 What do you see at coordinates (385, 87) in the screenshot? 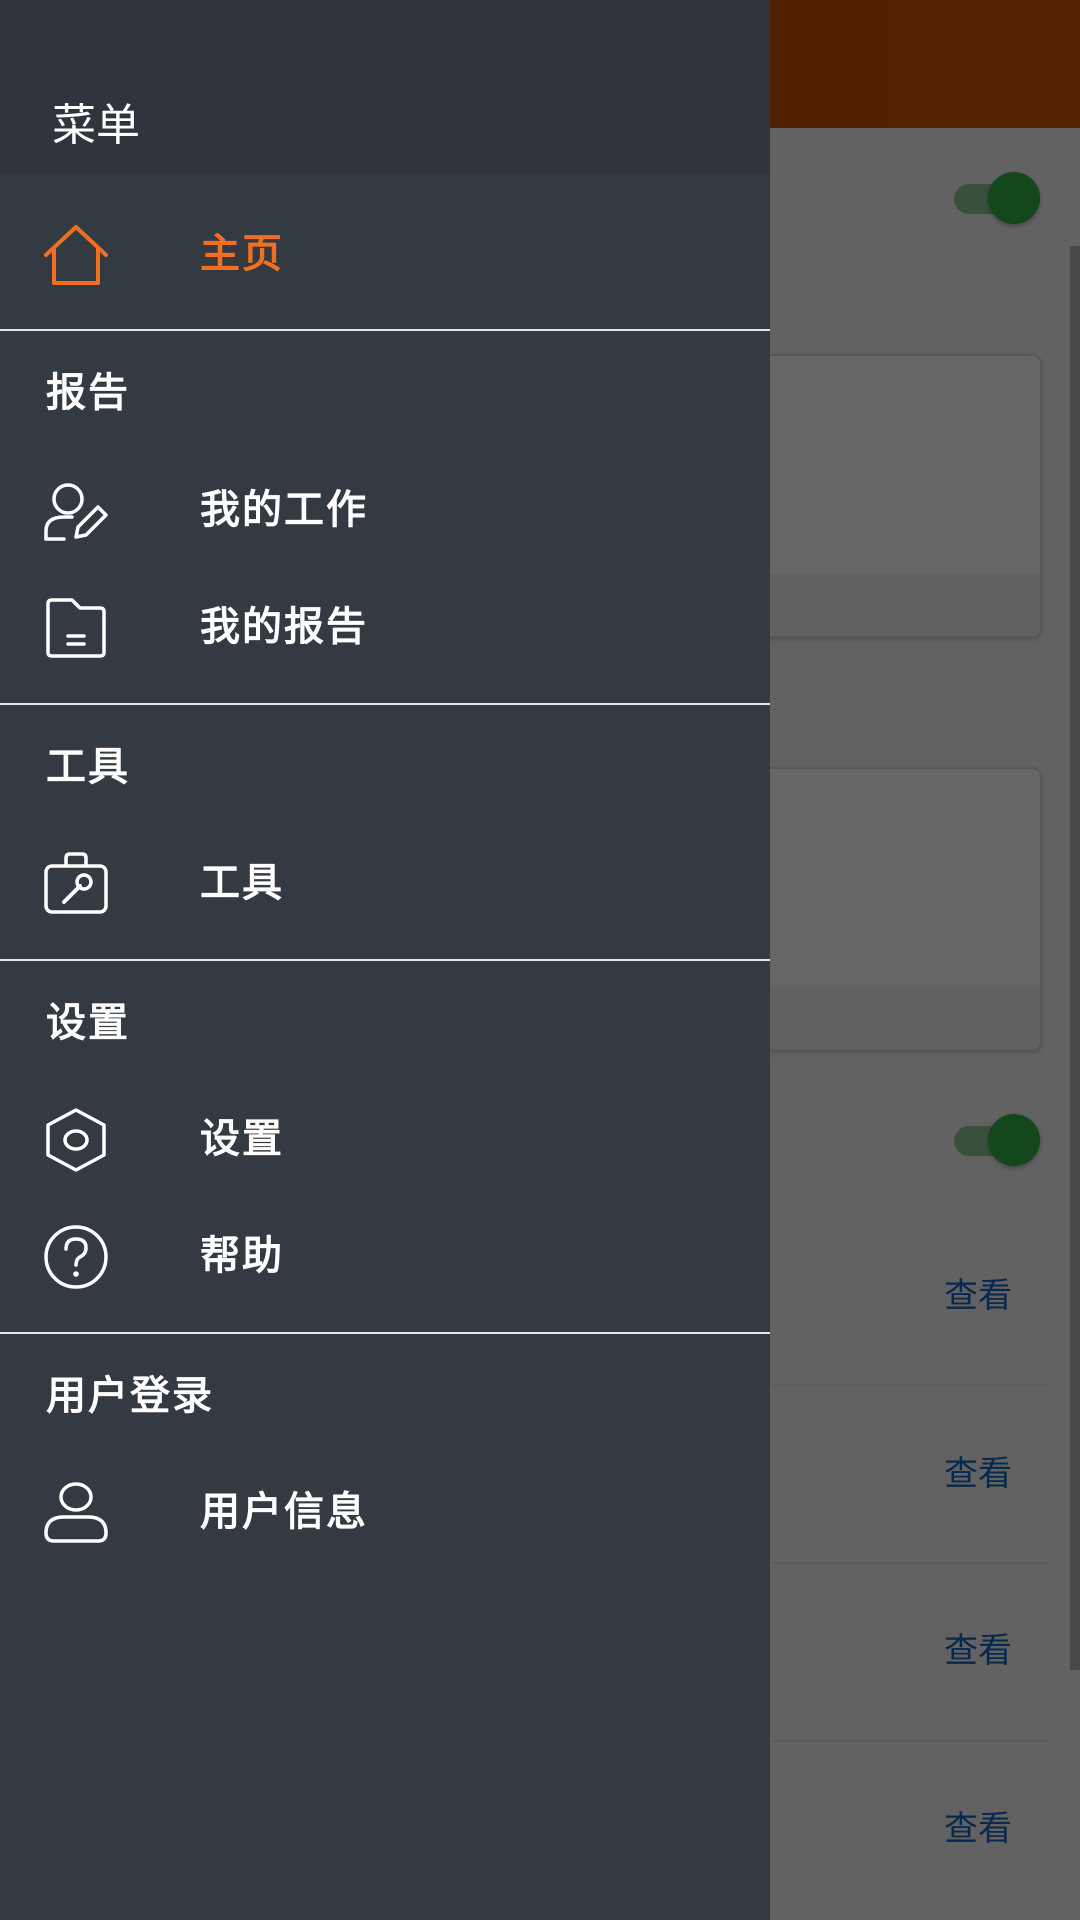
I see `drawer-header: 菜单` at bounding box center [385, 87].